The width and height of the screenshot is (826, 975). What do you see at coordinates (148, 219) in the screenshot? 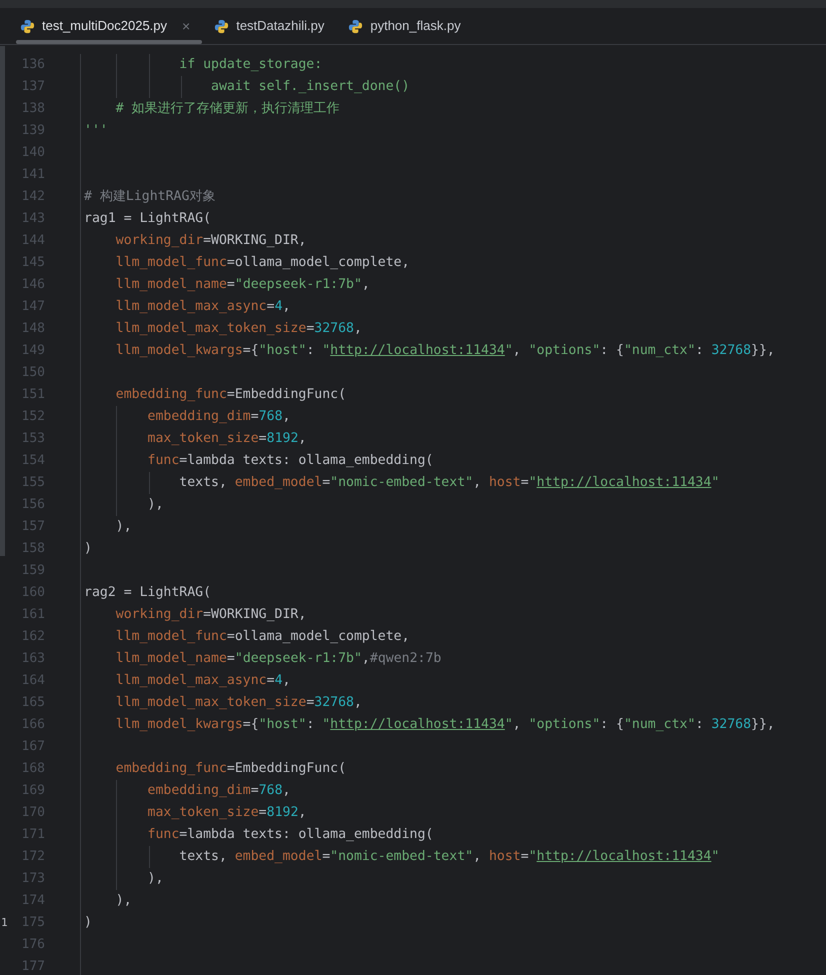
I see `code-line: rag1 = LightRAG(` at bounding box center [148, 219].